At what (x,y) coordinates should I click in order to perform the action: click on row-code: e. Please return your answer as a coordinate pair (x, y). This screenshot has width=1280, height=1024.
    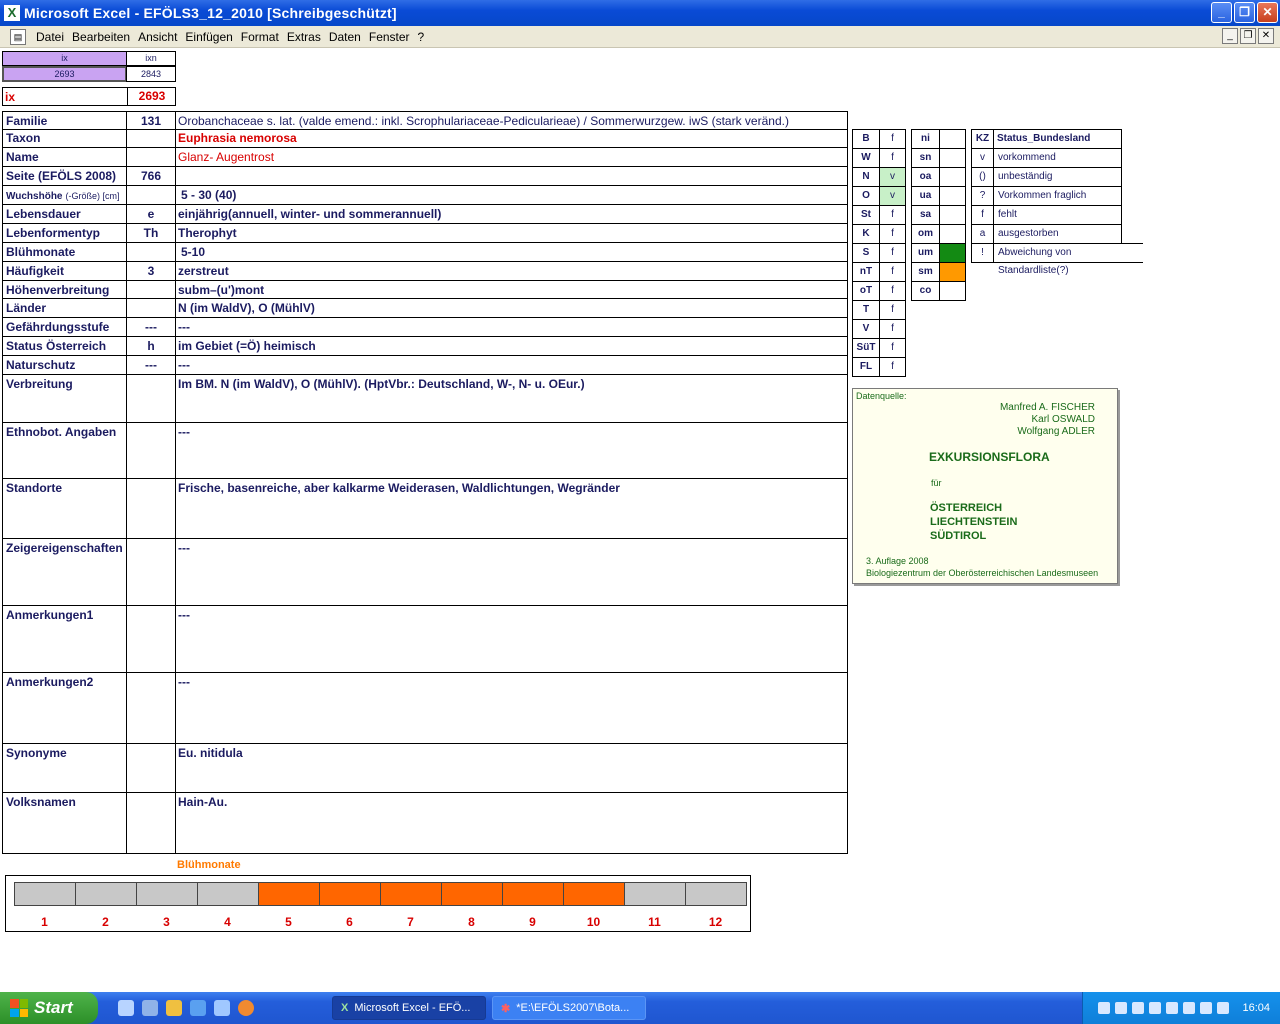
    Looking at the image, I should click on (151, 214).